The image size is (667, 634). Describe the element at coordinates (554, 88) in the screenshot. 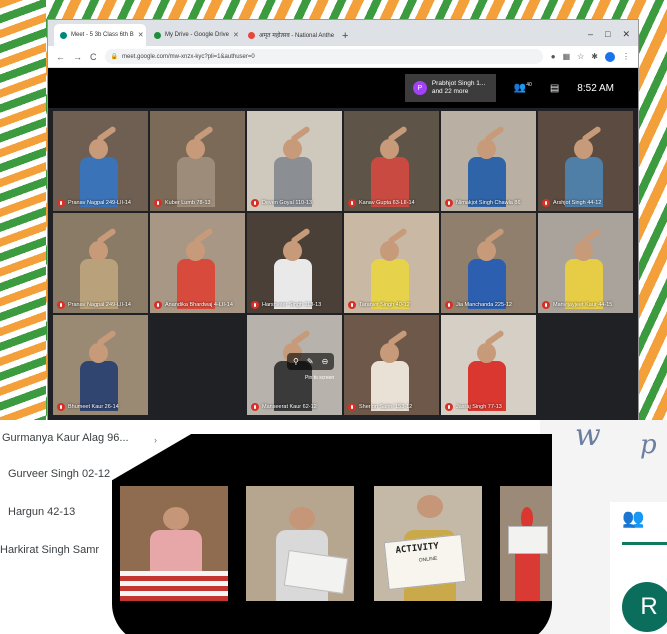

I see `chat-icon: ▤` at that location.